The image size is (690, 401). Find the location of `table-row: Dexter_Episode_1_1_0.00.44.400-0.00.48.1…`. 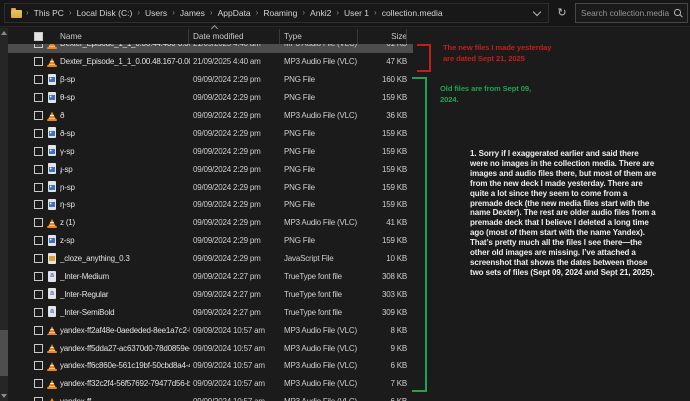

table-row: Dexter_Episode_1_1_0.00.44.400-0.00.48.1… is located at coordinates (210, 48).